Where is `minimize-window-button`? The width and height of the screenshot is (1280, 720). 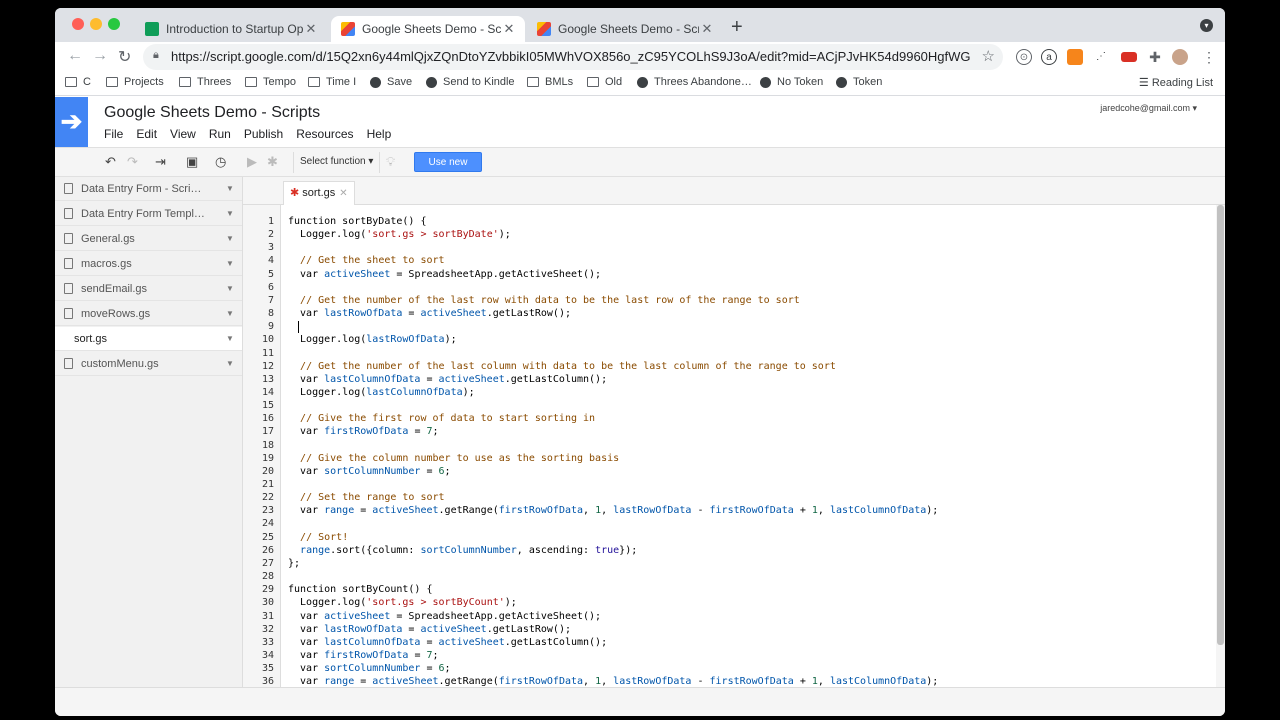
minimize-window-button is located at coordinates (96, 24).